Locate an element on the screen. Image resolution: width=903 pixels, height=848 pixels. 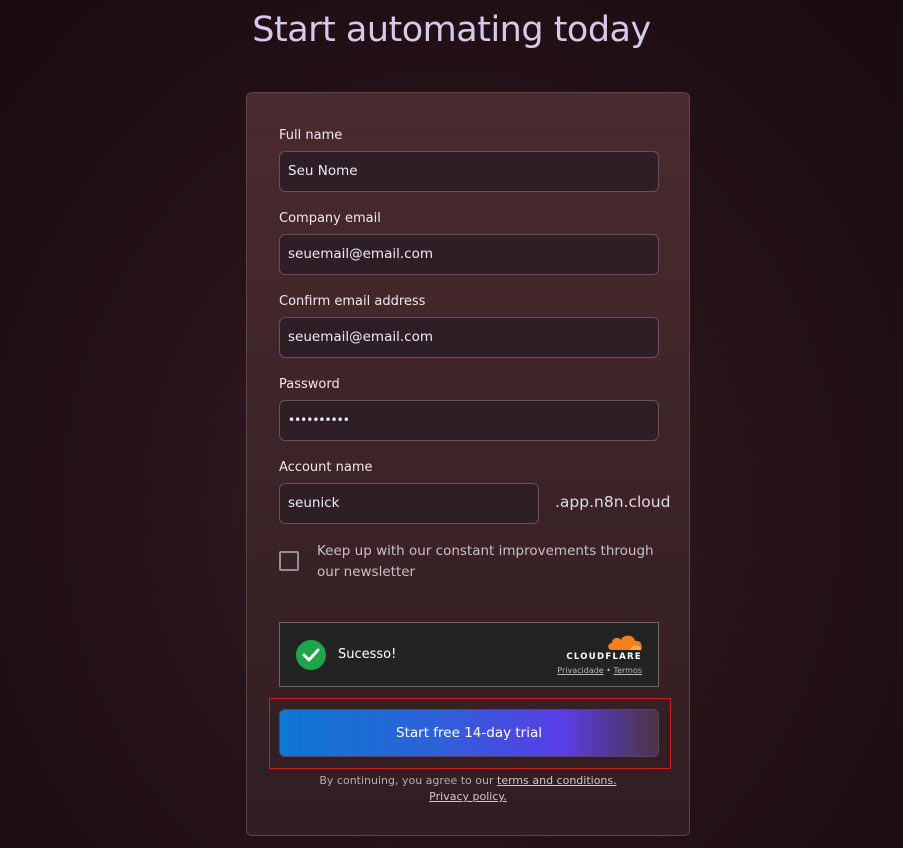
company-email-label: Company email is located at coordinates (330, 218).